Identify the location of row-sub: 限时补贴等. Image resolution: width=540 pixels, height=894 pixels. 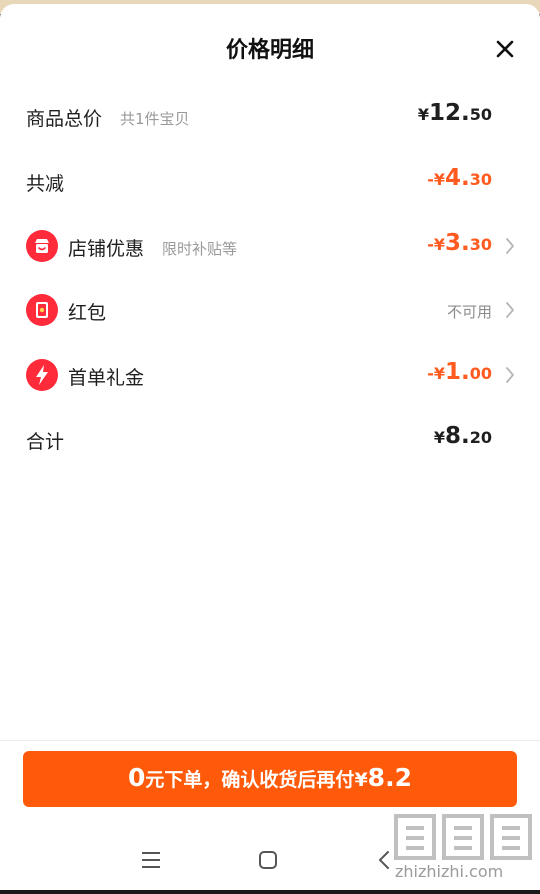
(200, 249).